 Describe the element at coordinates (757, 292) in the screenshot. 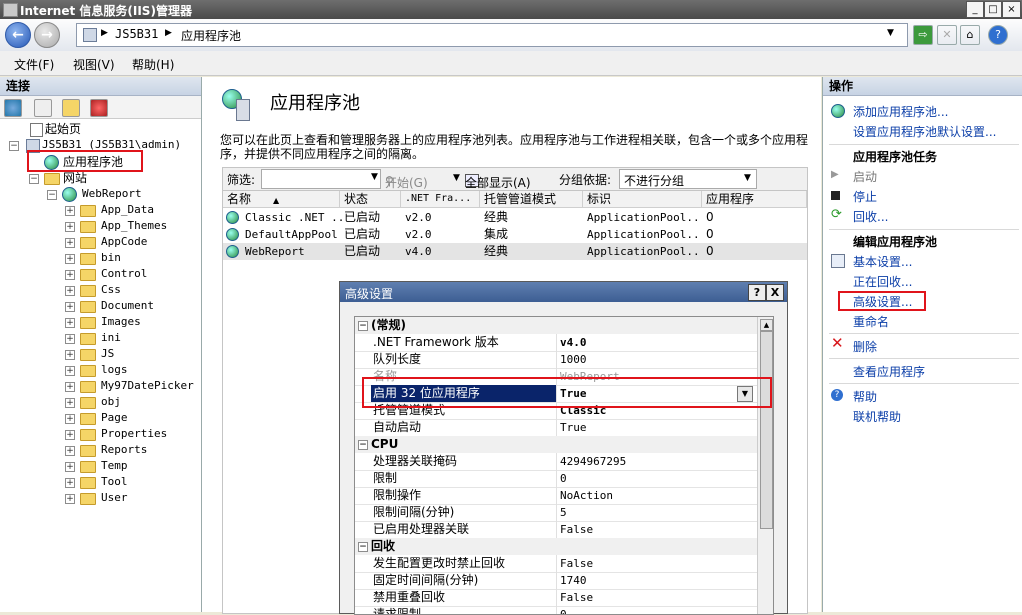

I see `dialog-help-button: ?` at that location.